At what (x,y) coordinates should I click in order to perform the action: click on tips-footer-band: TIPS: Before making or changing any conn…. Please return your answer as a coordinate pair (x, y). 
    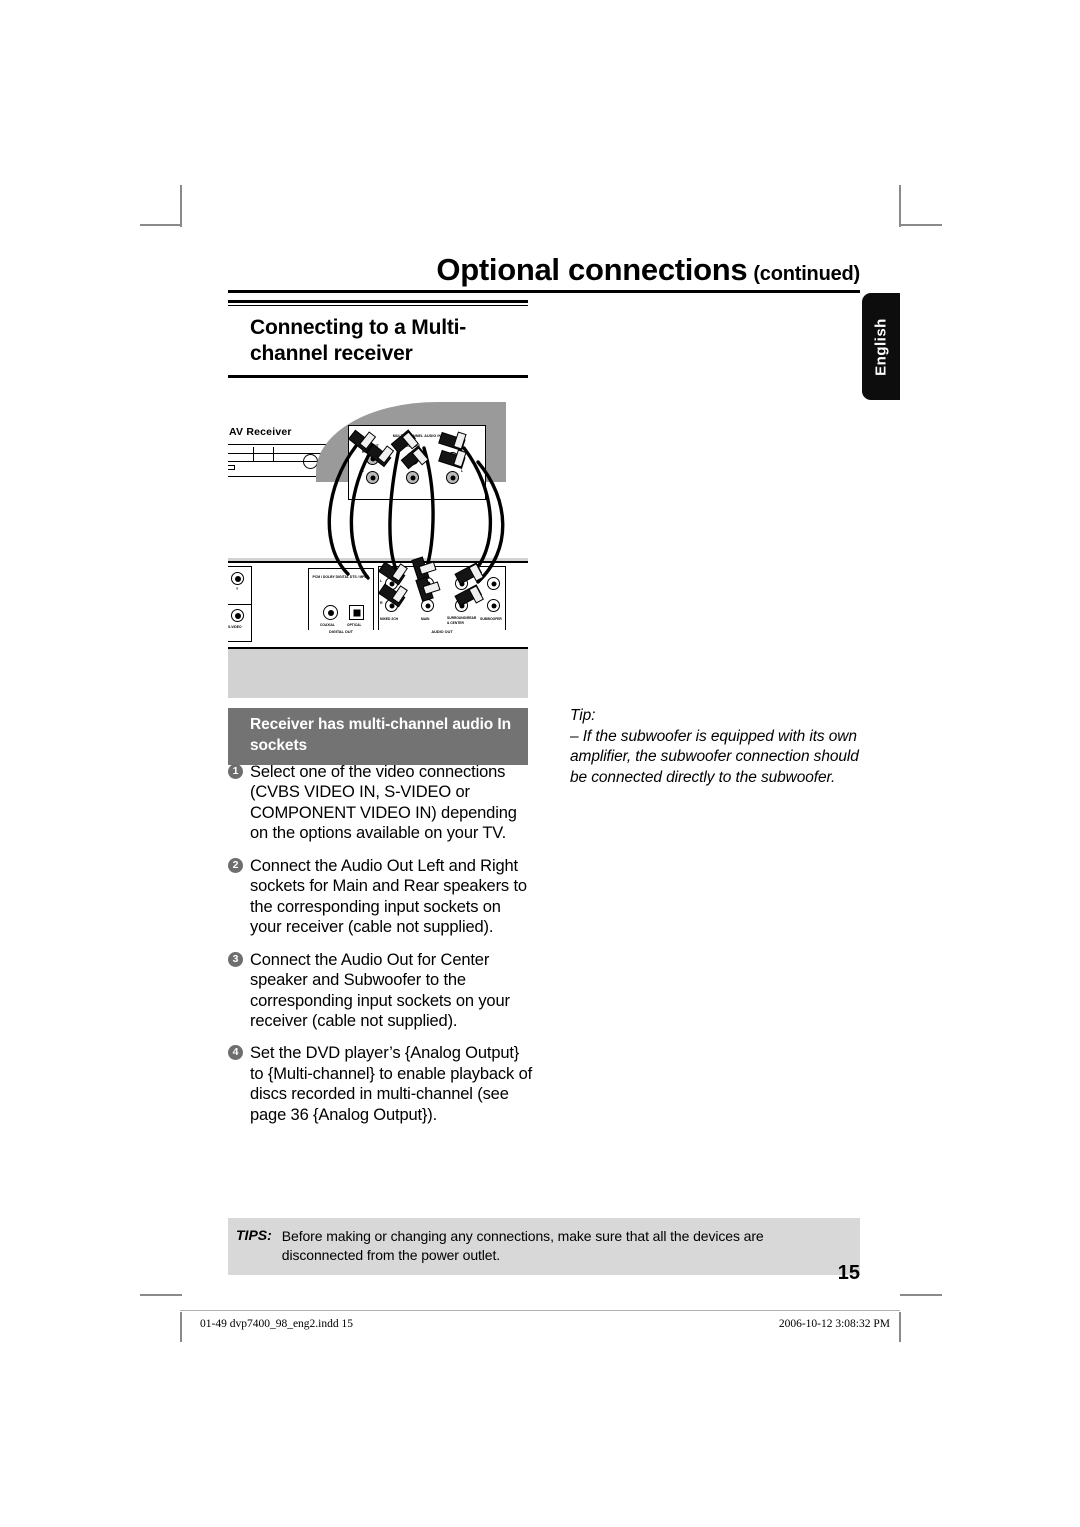
    Looking at the image, I should click on (544, 1246).